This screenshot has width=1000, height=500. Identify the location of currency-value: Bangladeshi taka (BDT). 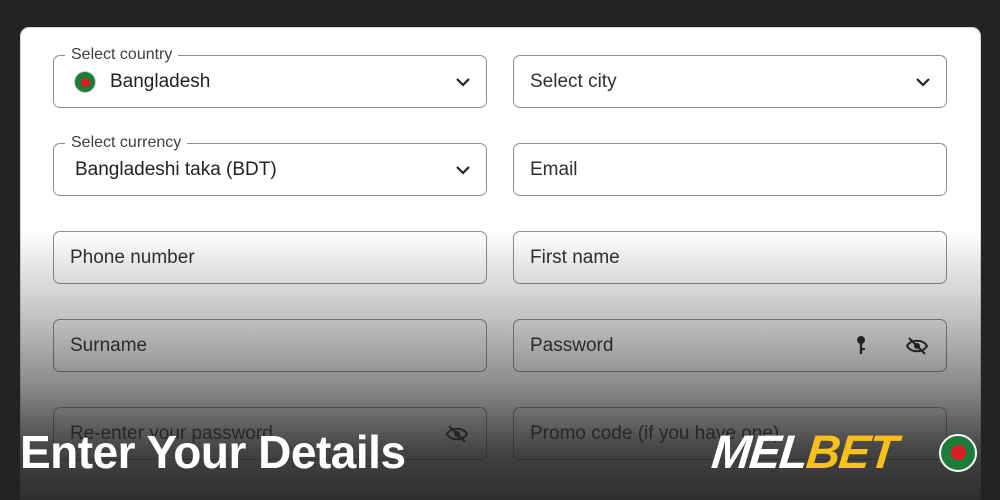
(176, 169).